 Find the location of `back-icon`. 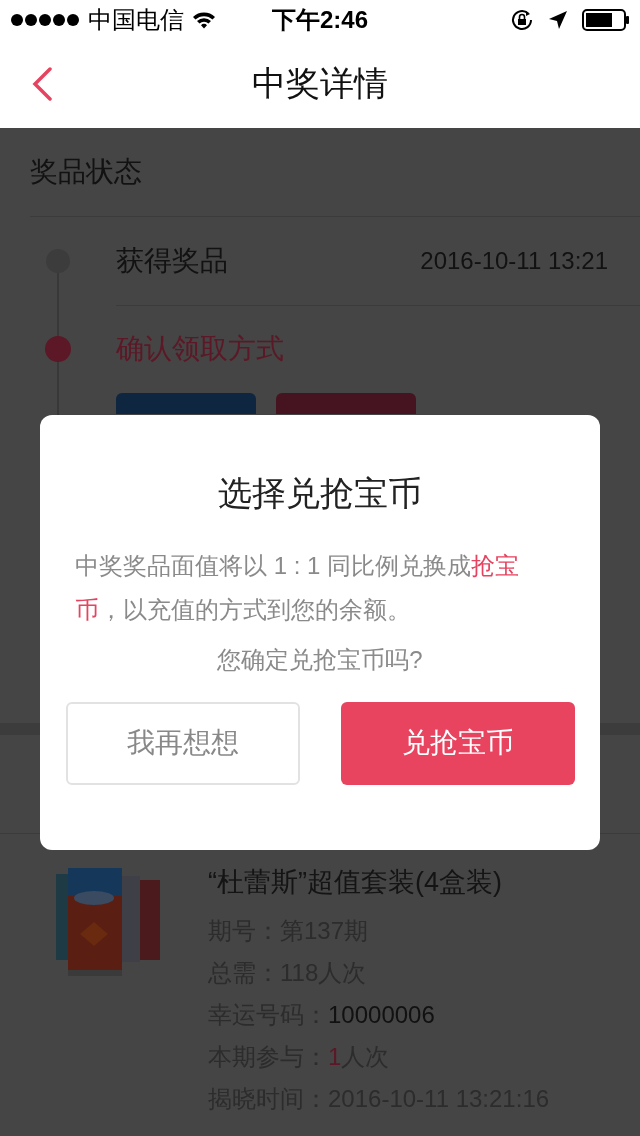

back-icon is located at coordinates (42, 84).